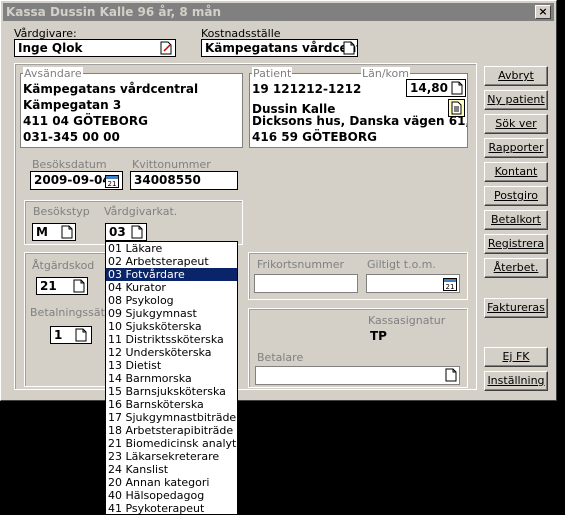 Image resolution: width=565 pixels, height=515 pixels. I want to click on dropdown-item: 13 Dietist, so click(171, 365).